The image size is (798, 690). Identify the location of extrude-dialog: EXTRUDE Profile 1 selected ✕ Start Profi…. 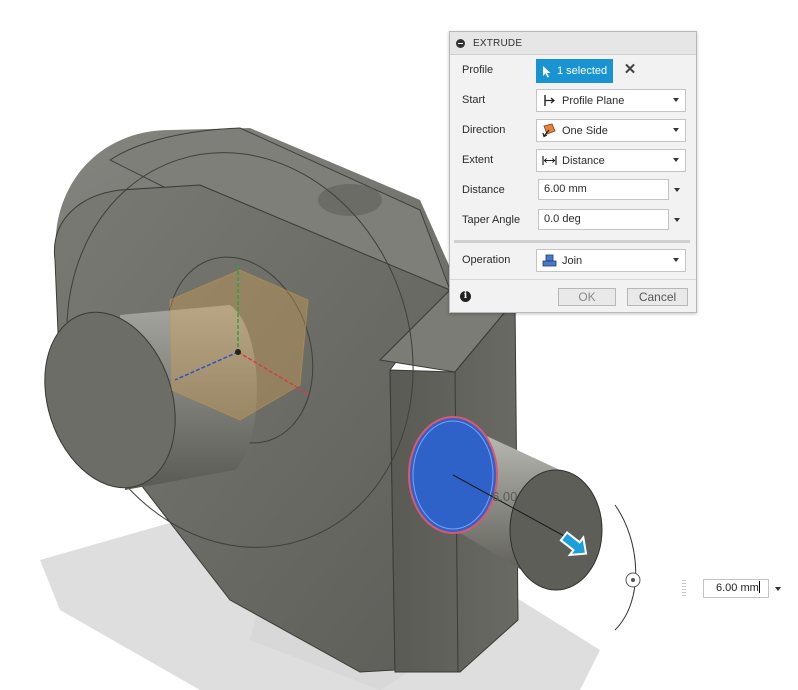
(573, 172).